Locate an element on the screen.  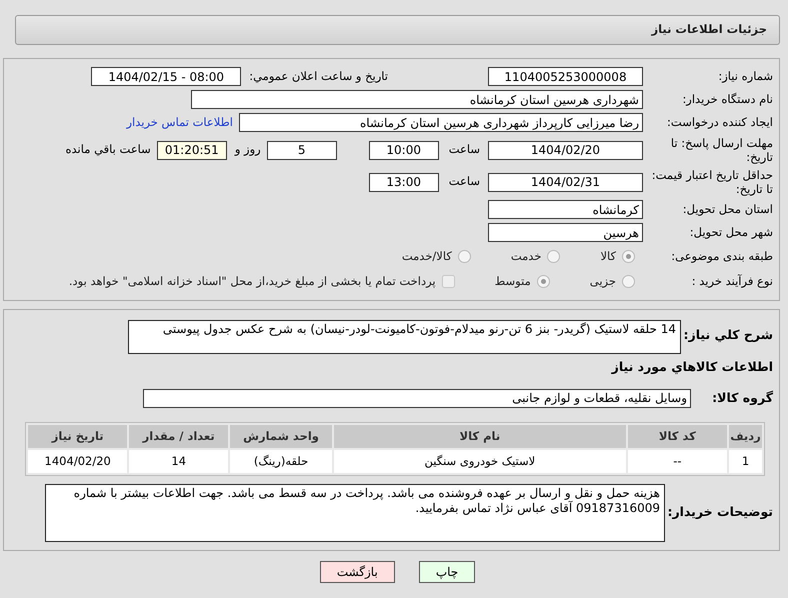
city-field: هرسین is located at coordinates (565, 232).